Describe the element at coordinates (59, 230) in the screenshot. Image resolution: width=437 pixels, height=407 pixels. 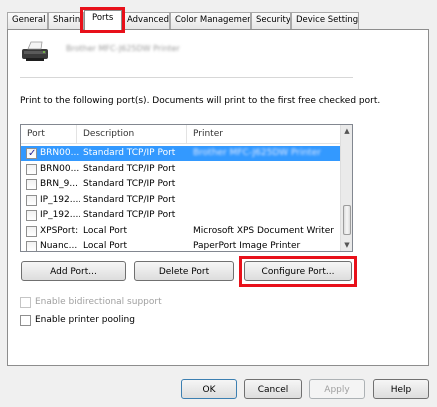
I see `port-name: XPSPort:` at that location.